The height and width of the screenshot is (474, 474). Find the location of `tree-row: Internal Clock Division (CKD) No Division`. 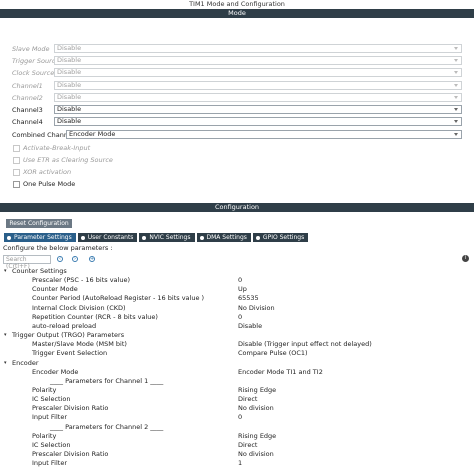

tree-row: Internal Clock Division (CKD) No Division is located at coordinates (237, 308).